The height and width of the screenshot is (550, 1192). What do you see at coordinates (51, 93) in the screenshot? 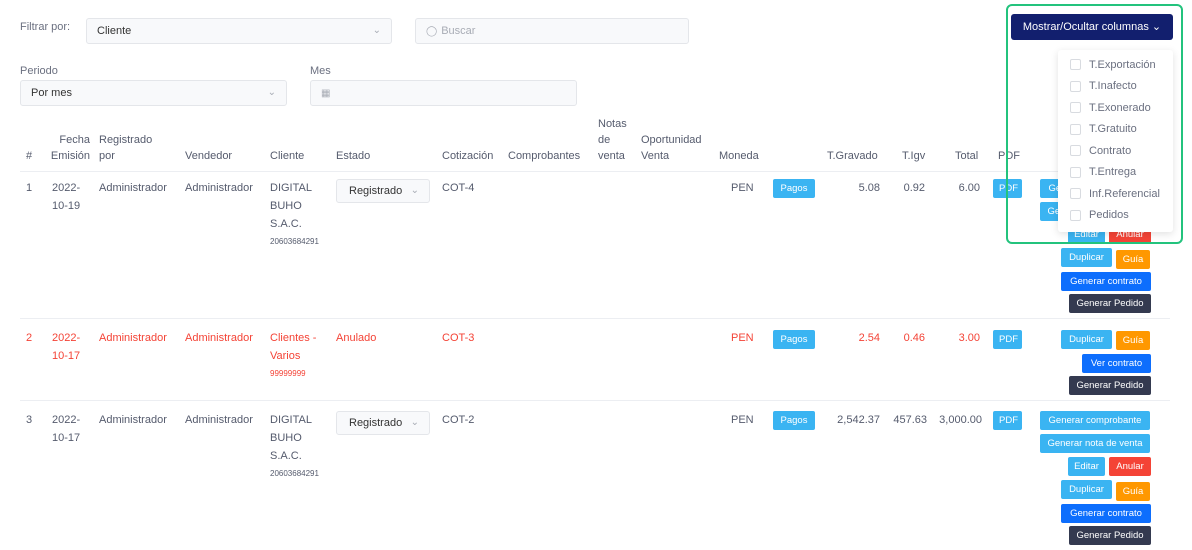
I see `periodo-select-value: Por mes` at bounding box center [51, 93].